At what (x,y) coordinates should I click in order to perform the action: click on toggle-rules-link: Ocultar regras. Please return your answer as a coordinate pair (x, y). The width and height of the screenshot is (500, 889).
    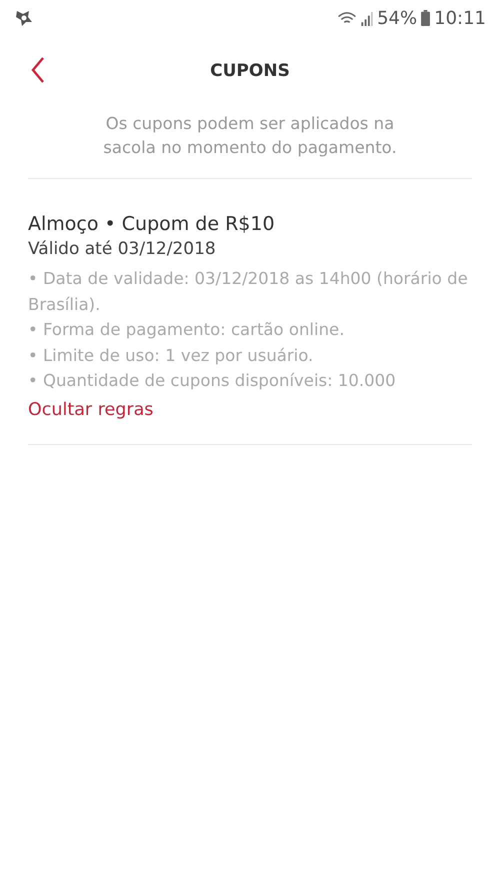
    Looking at the image, I should click on (91, 410).